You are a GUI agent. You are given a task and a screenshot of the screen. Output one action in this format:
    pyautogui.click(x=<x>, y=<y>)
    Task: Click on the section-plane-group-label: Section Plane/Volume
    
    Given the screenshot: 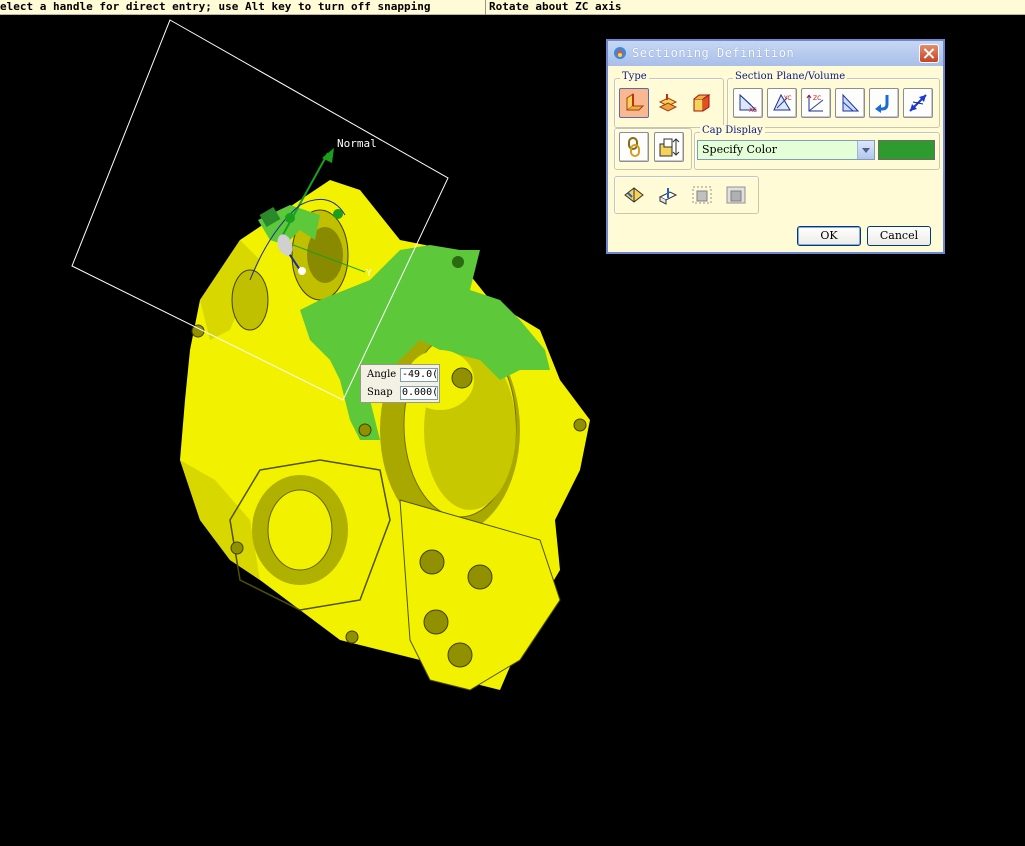 What is the action you would take?
    pyautogui.click(x=790, y=76)
    